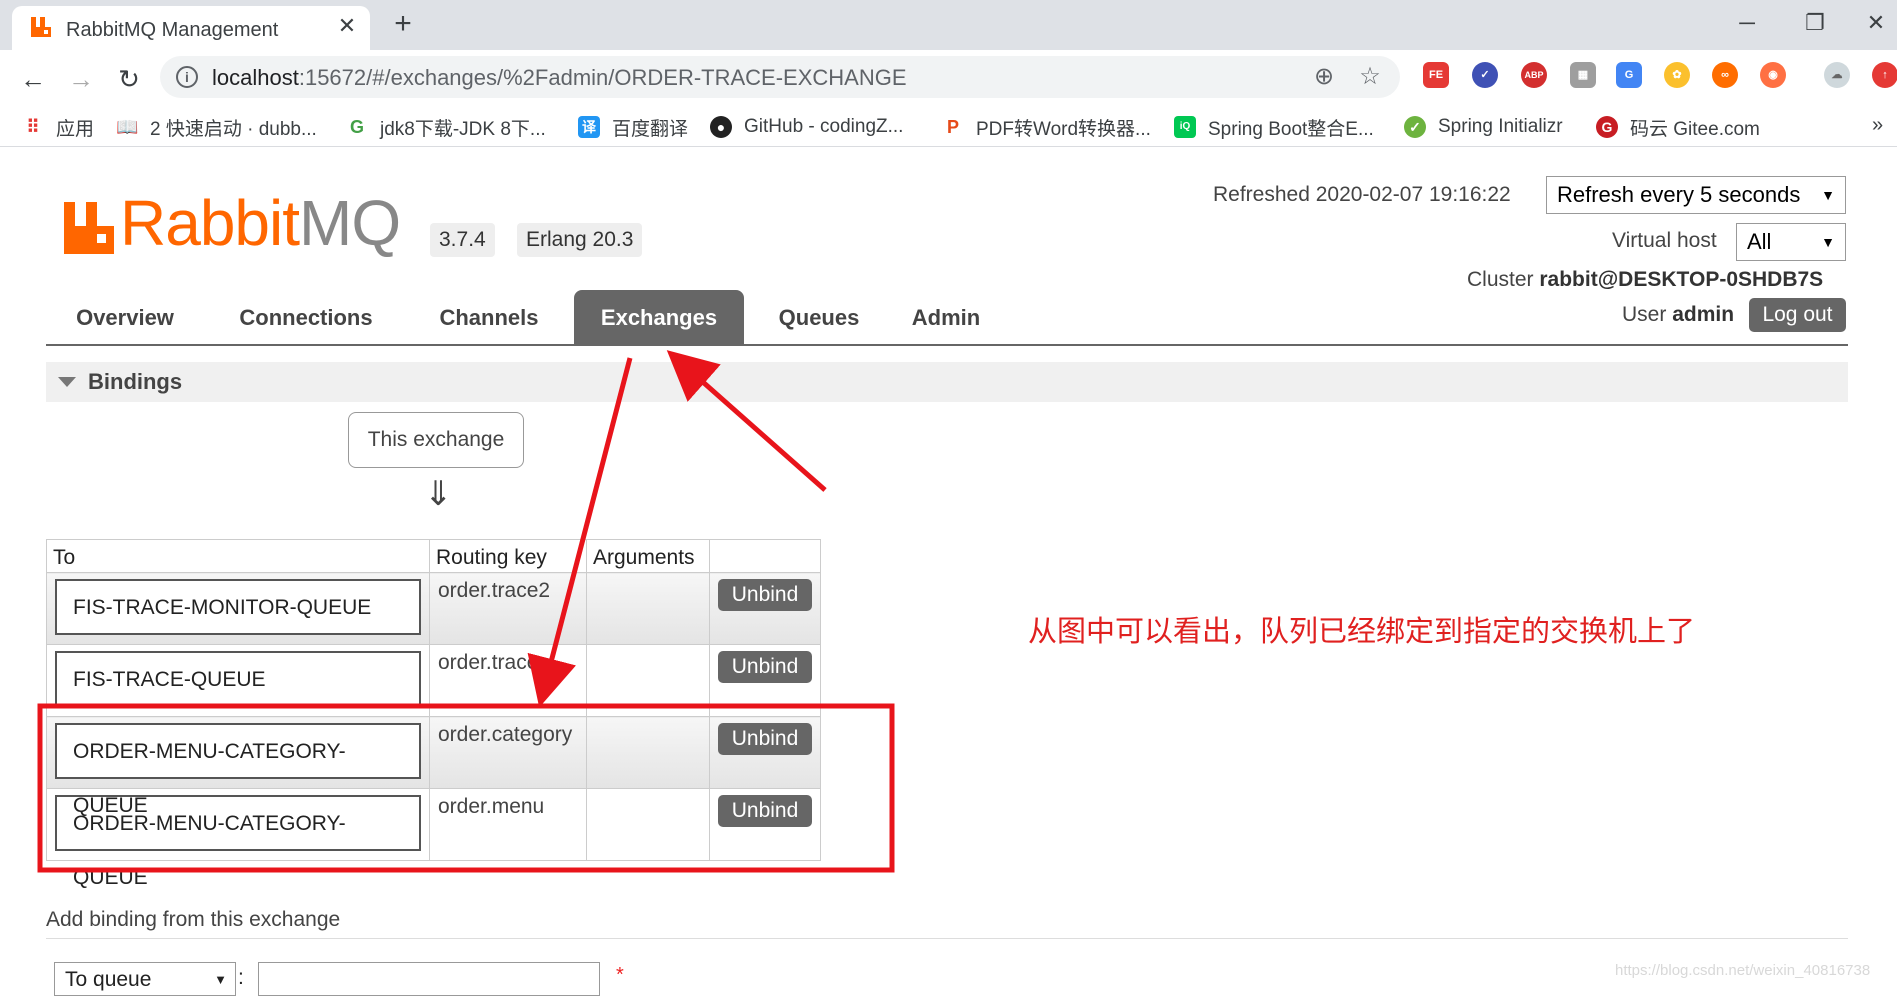  What do you see at coordinates (191, 28) in the screenshot?
I see `browser-tab: RabbitMQ Management ✕` at bounding box center [191, 28].